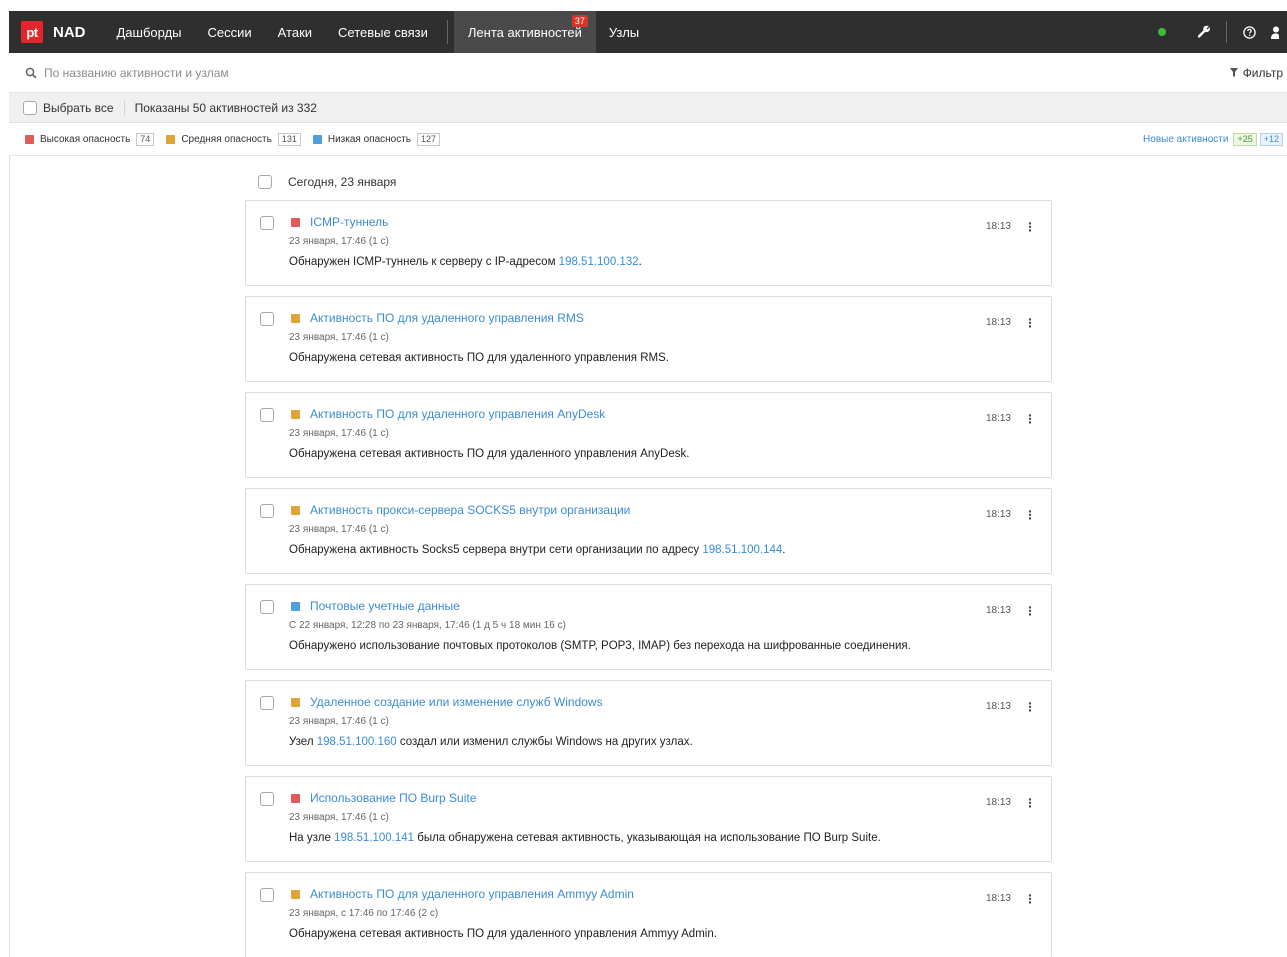 The height and width of the screenshot is (957, 1287). Describe the element at coordinates (624, 32) in the screenshot. I see `nav-nodes: Узлы` at that location.